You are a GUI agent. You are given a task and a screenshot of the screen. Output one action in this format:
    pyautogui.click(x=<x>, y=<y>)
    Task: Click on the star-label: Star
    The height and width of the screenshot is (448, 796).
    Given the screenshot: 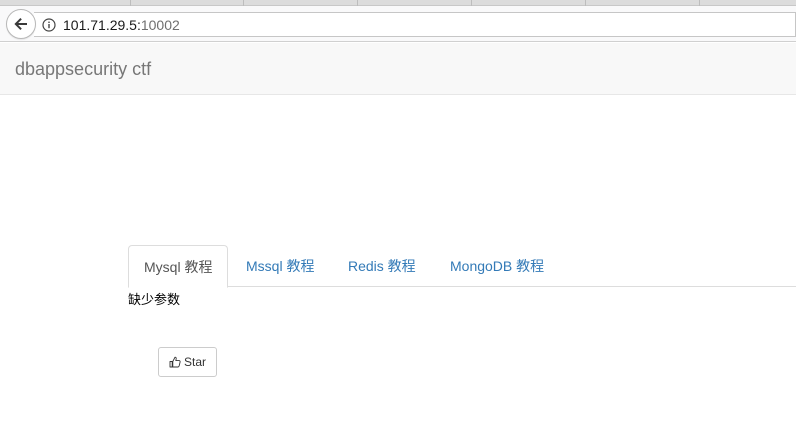 What is the action you would take?
    pyautogui.click(x=194, y=362)
    